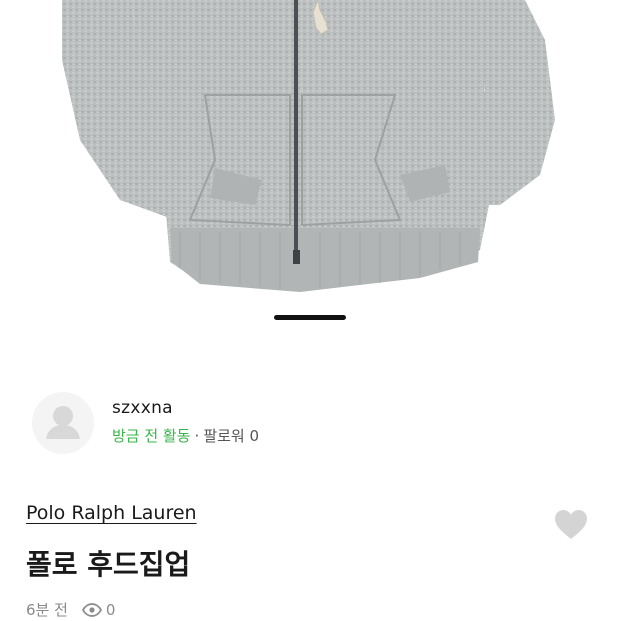 Image resolution: width=620 pixels, height=621 pixels. I want to click on carousel-indicator, so click(310, 317).